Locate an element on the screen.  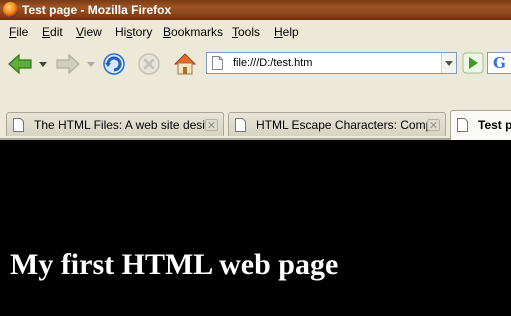
menu-edit: Edit is located at coordinates (52, 32).